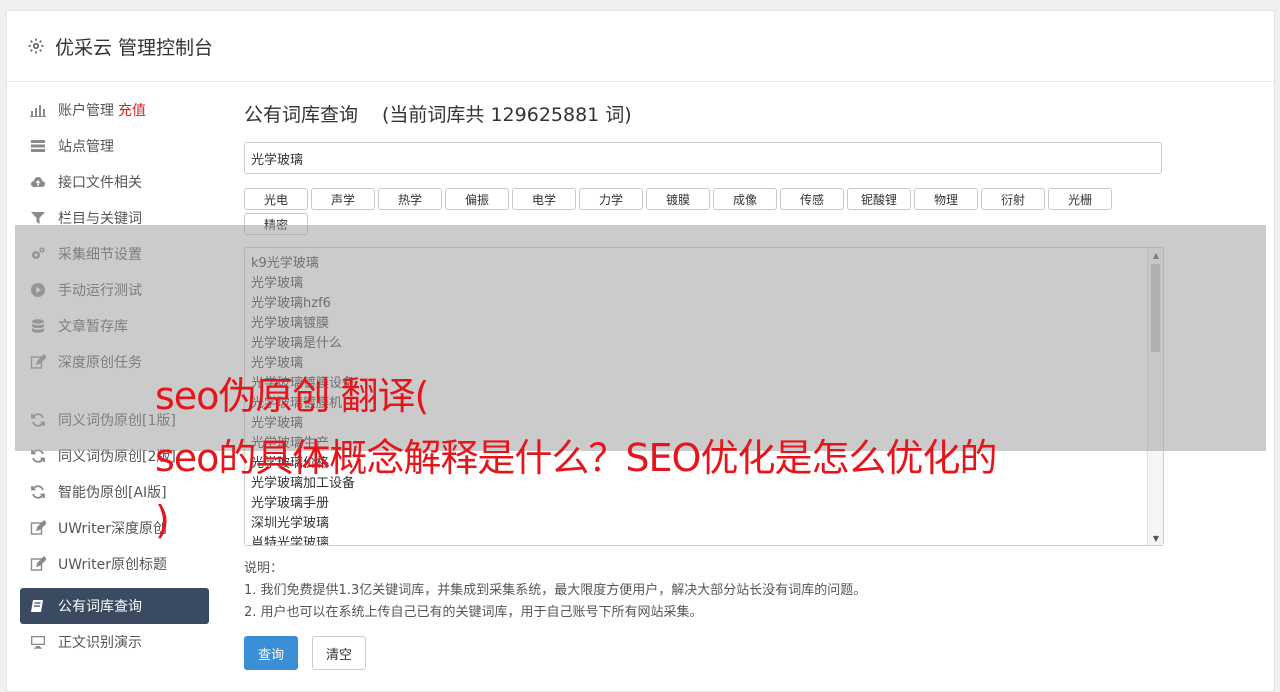 The image size is (1280, 692). What do you see at coordinates (946, 199) in the screenshot?
I see `category-tag: 物理` at bounding box center [946, 199].